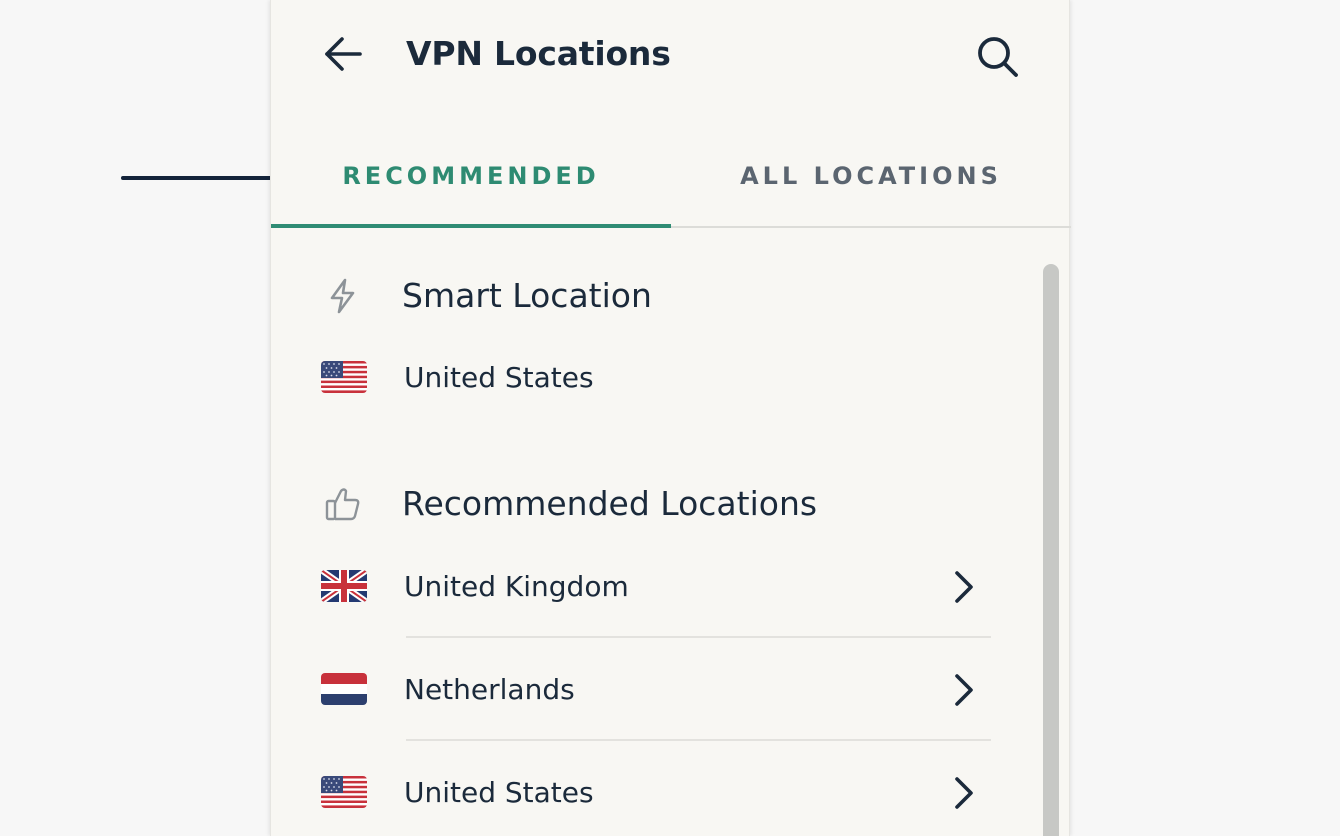 This screenshot has height=836, width=1340. I want to click on smart-location-header: Smart Location, so click(651, 296).